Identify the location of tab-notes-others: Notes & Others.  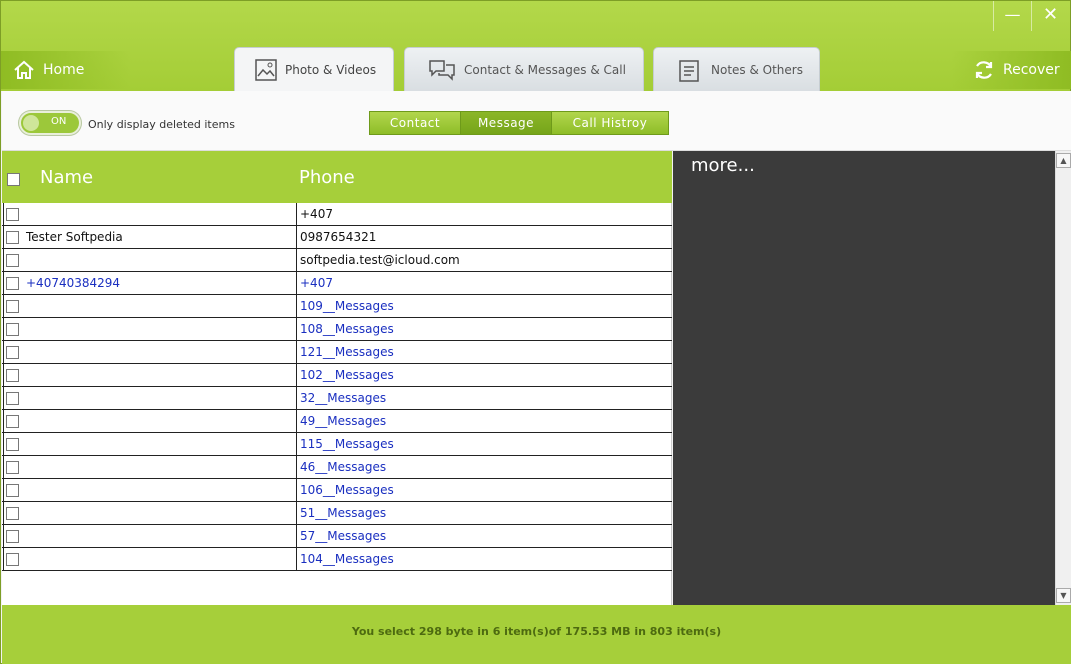
(736, 69).